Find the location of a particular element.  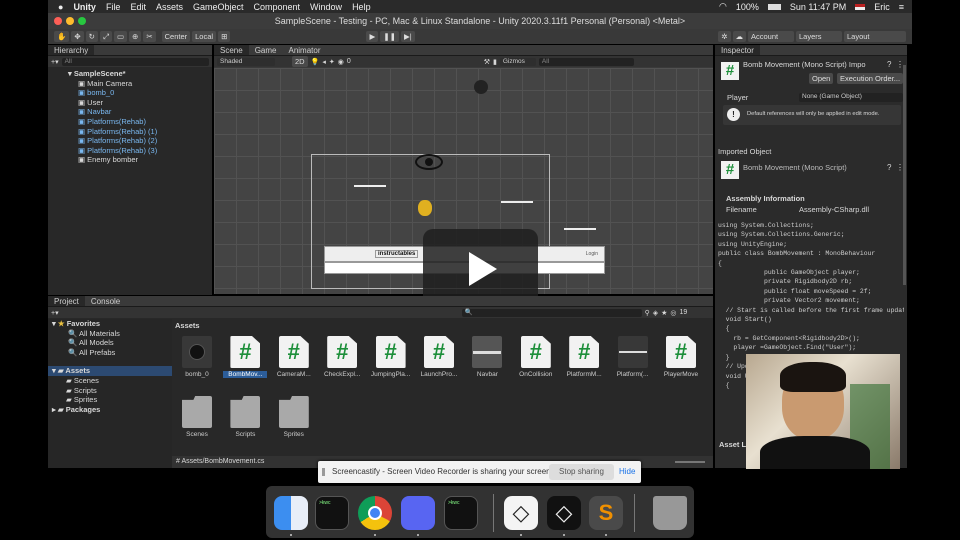

close-window-button is located at coordinates (58, 21).